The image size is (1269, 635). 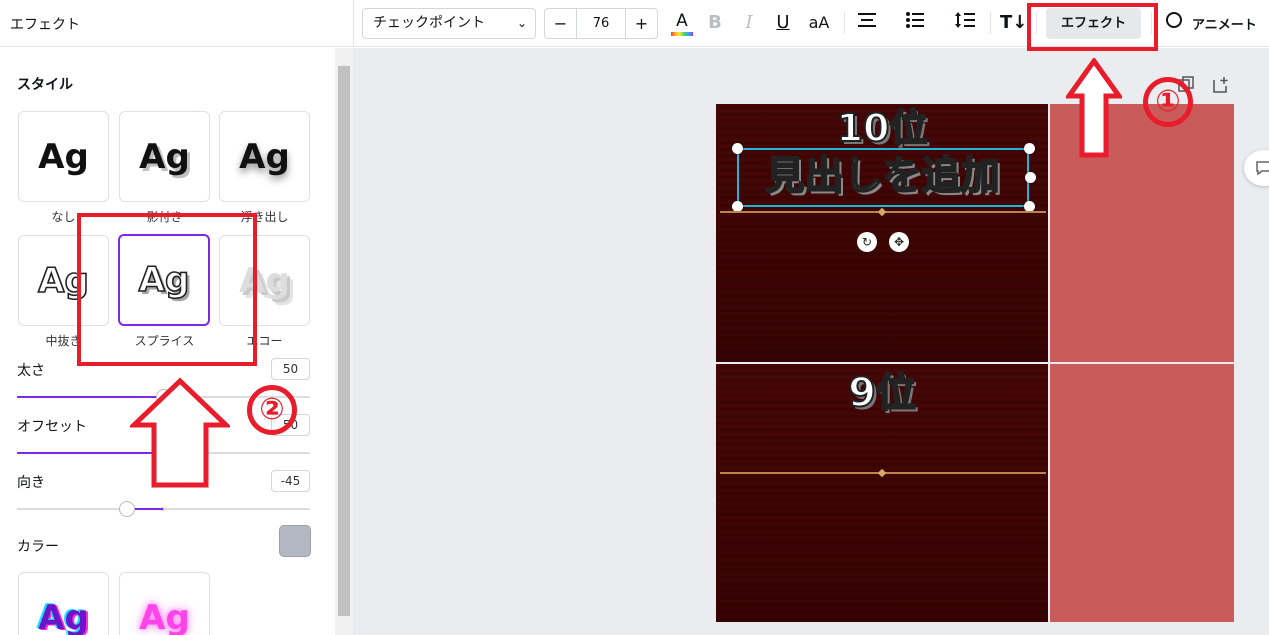 What do you see at coordinates (295, 541) in the screenshot?
I see `color-swatch` at bounding box center [295, 541].